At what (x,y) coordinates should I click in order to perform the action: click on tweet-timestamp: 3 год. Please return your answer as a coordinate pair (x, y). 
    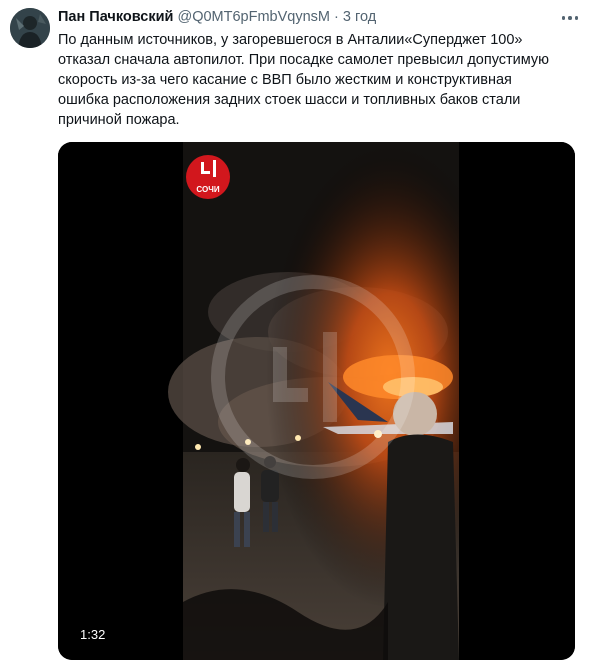
    Looking at the image, I should click on (359, 17).